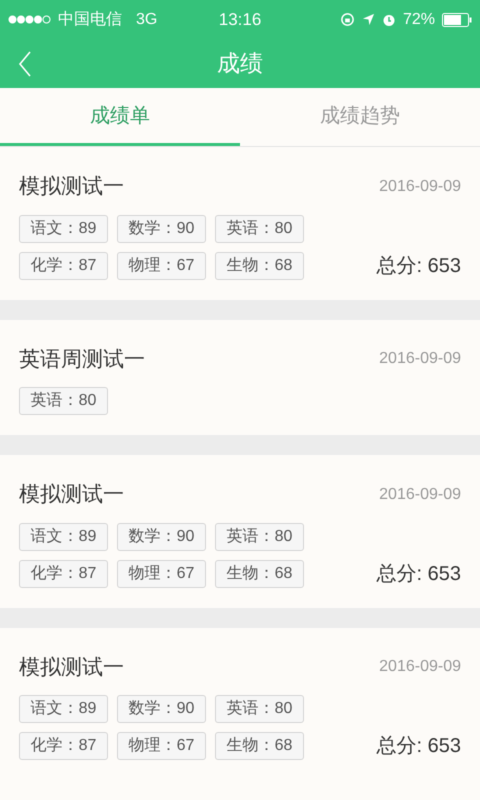 This screenshot has width=480, height=800. Describe the element at coordinates (368, 19) in the screenshot. I see `location-arrow-icon` at that location.